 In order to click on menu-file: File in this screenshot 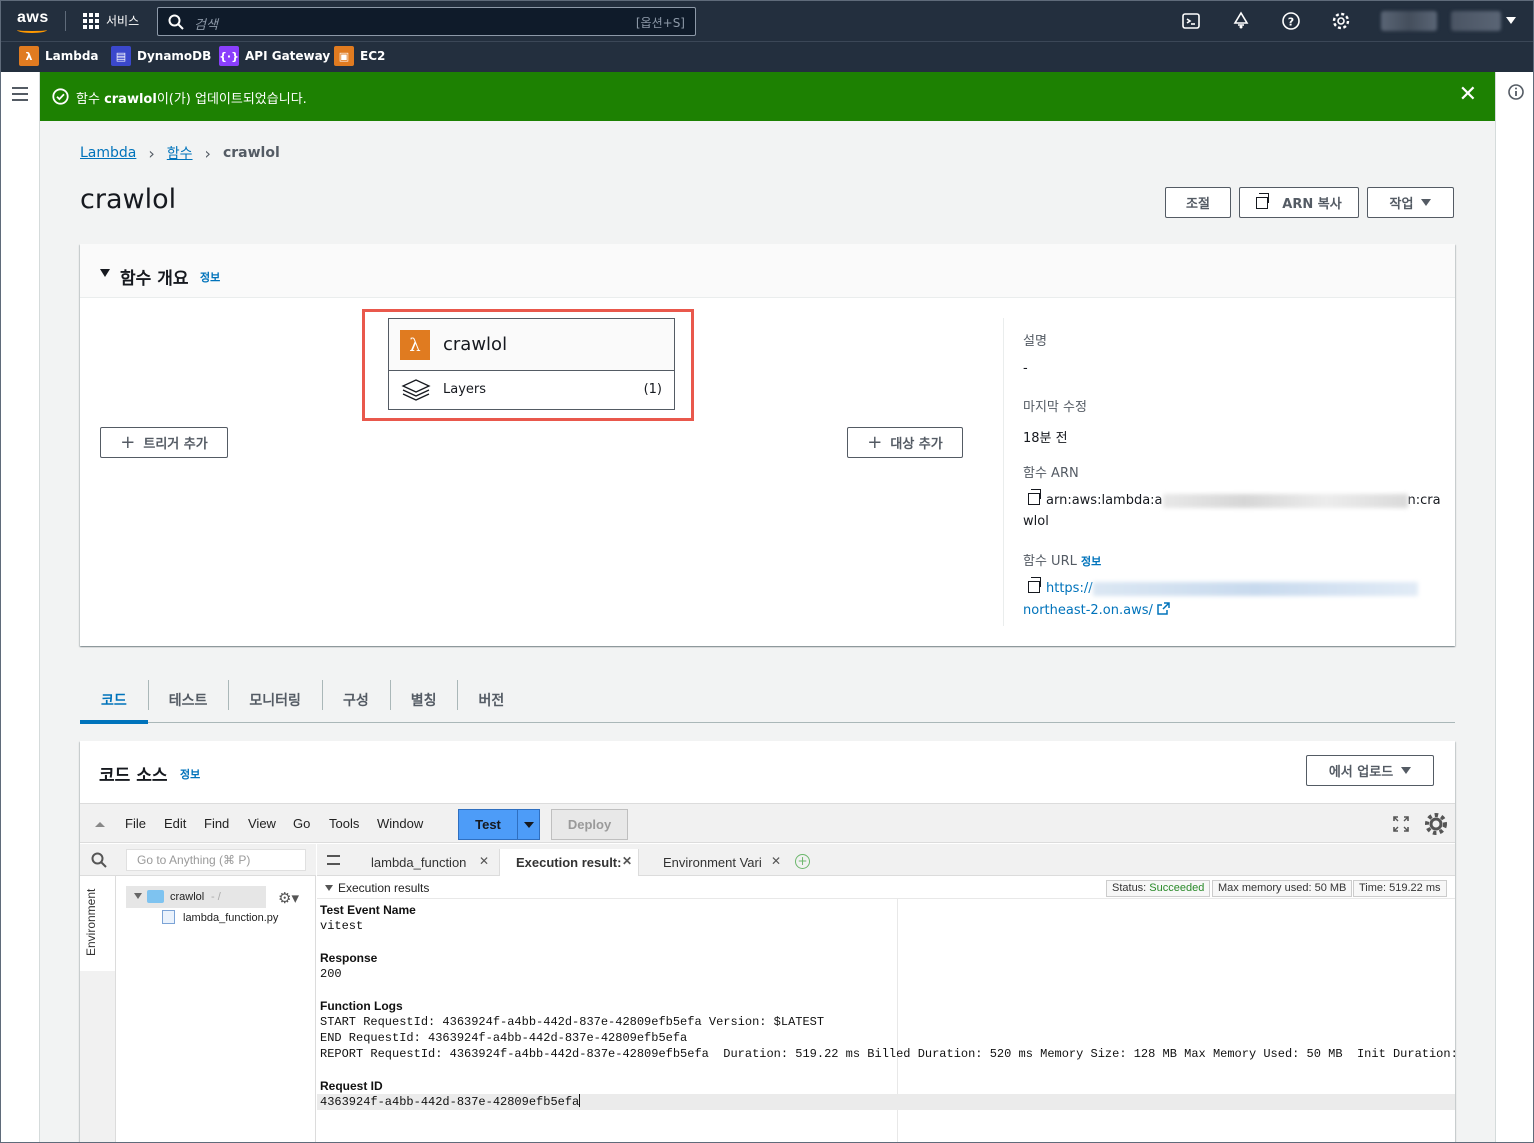, I will do `click(135, 823)`.